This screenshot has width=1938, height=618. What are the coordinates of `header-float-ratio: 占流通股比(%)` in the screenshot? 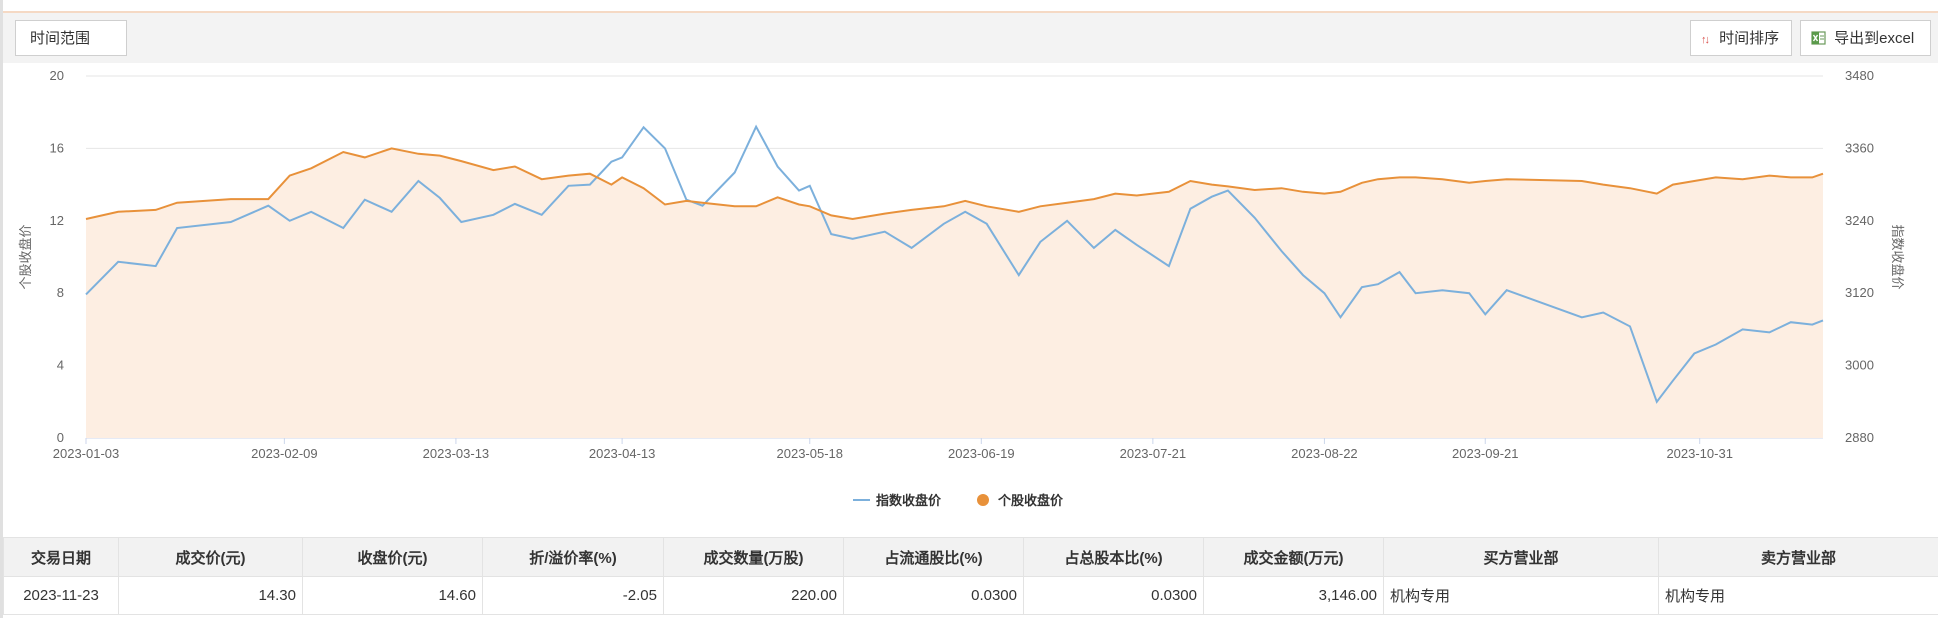 It's located at (933, 557).